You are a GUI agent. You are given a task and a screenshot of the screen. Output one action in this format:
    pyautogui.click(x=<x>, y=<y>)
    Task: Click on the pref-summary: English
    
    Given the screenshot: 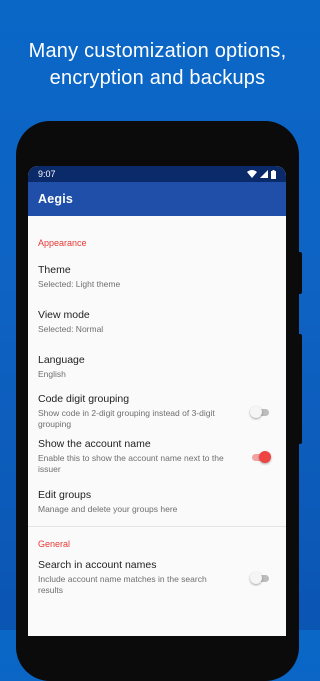 What is the action you would take?
    pyautogui.click(x=52, y=373)
    